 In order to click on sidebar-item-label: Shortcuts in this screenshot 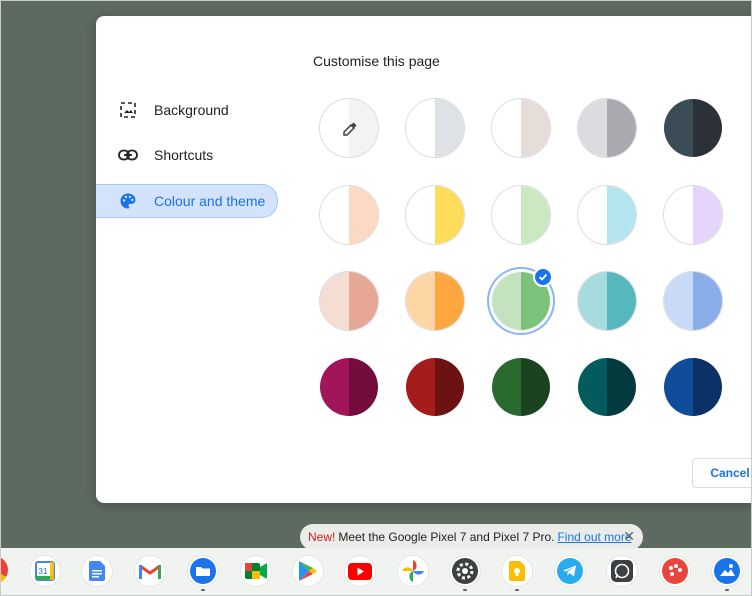, I will do `click(184, 155)`.